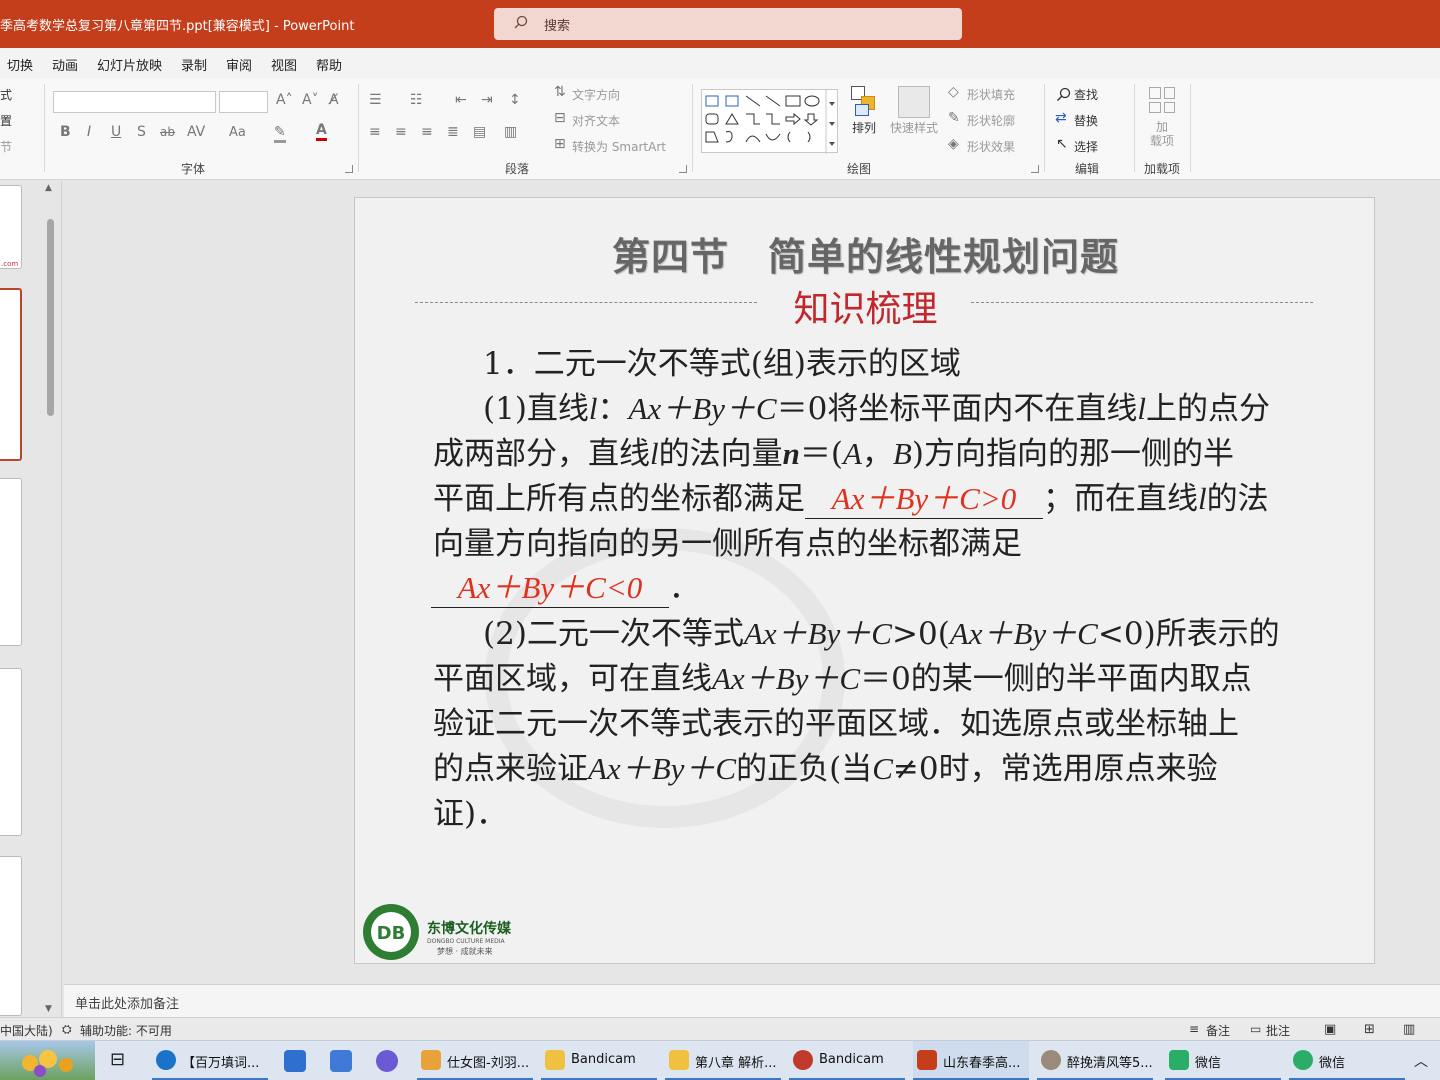 This screenshot has width=1440, height=1080. Describe the element at coordinates (1162, 134) in the screenshot. I see `addins-button: 加 载项` at that location.